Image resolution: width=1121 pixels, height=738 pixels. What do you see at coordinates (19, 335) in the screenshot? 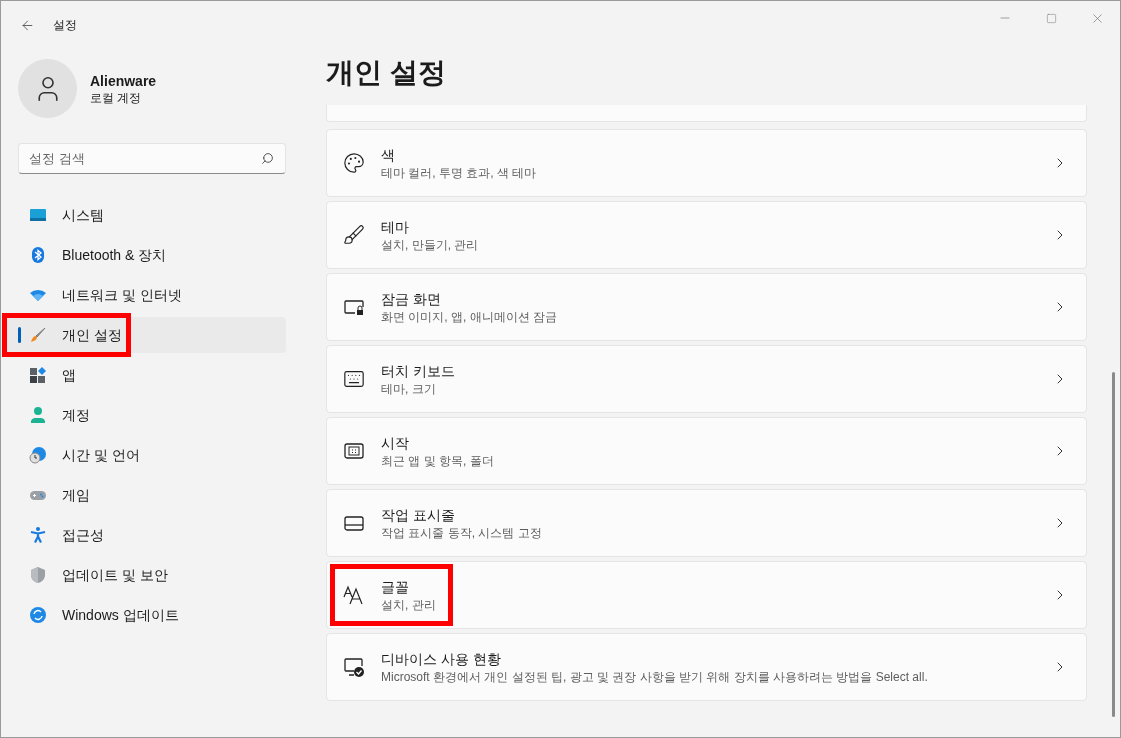
I see `selection-indicator` at bounding box center [19, 335].